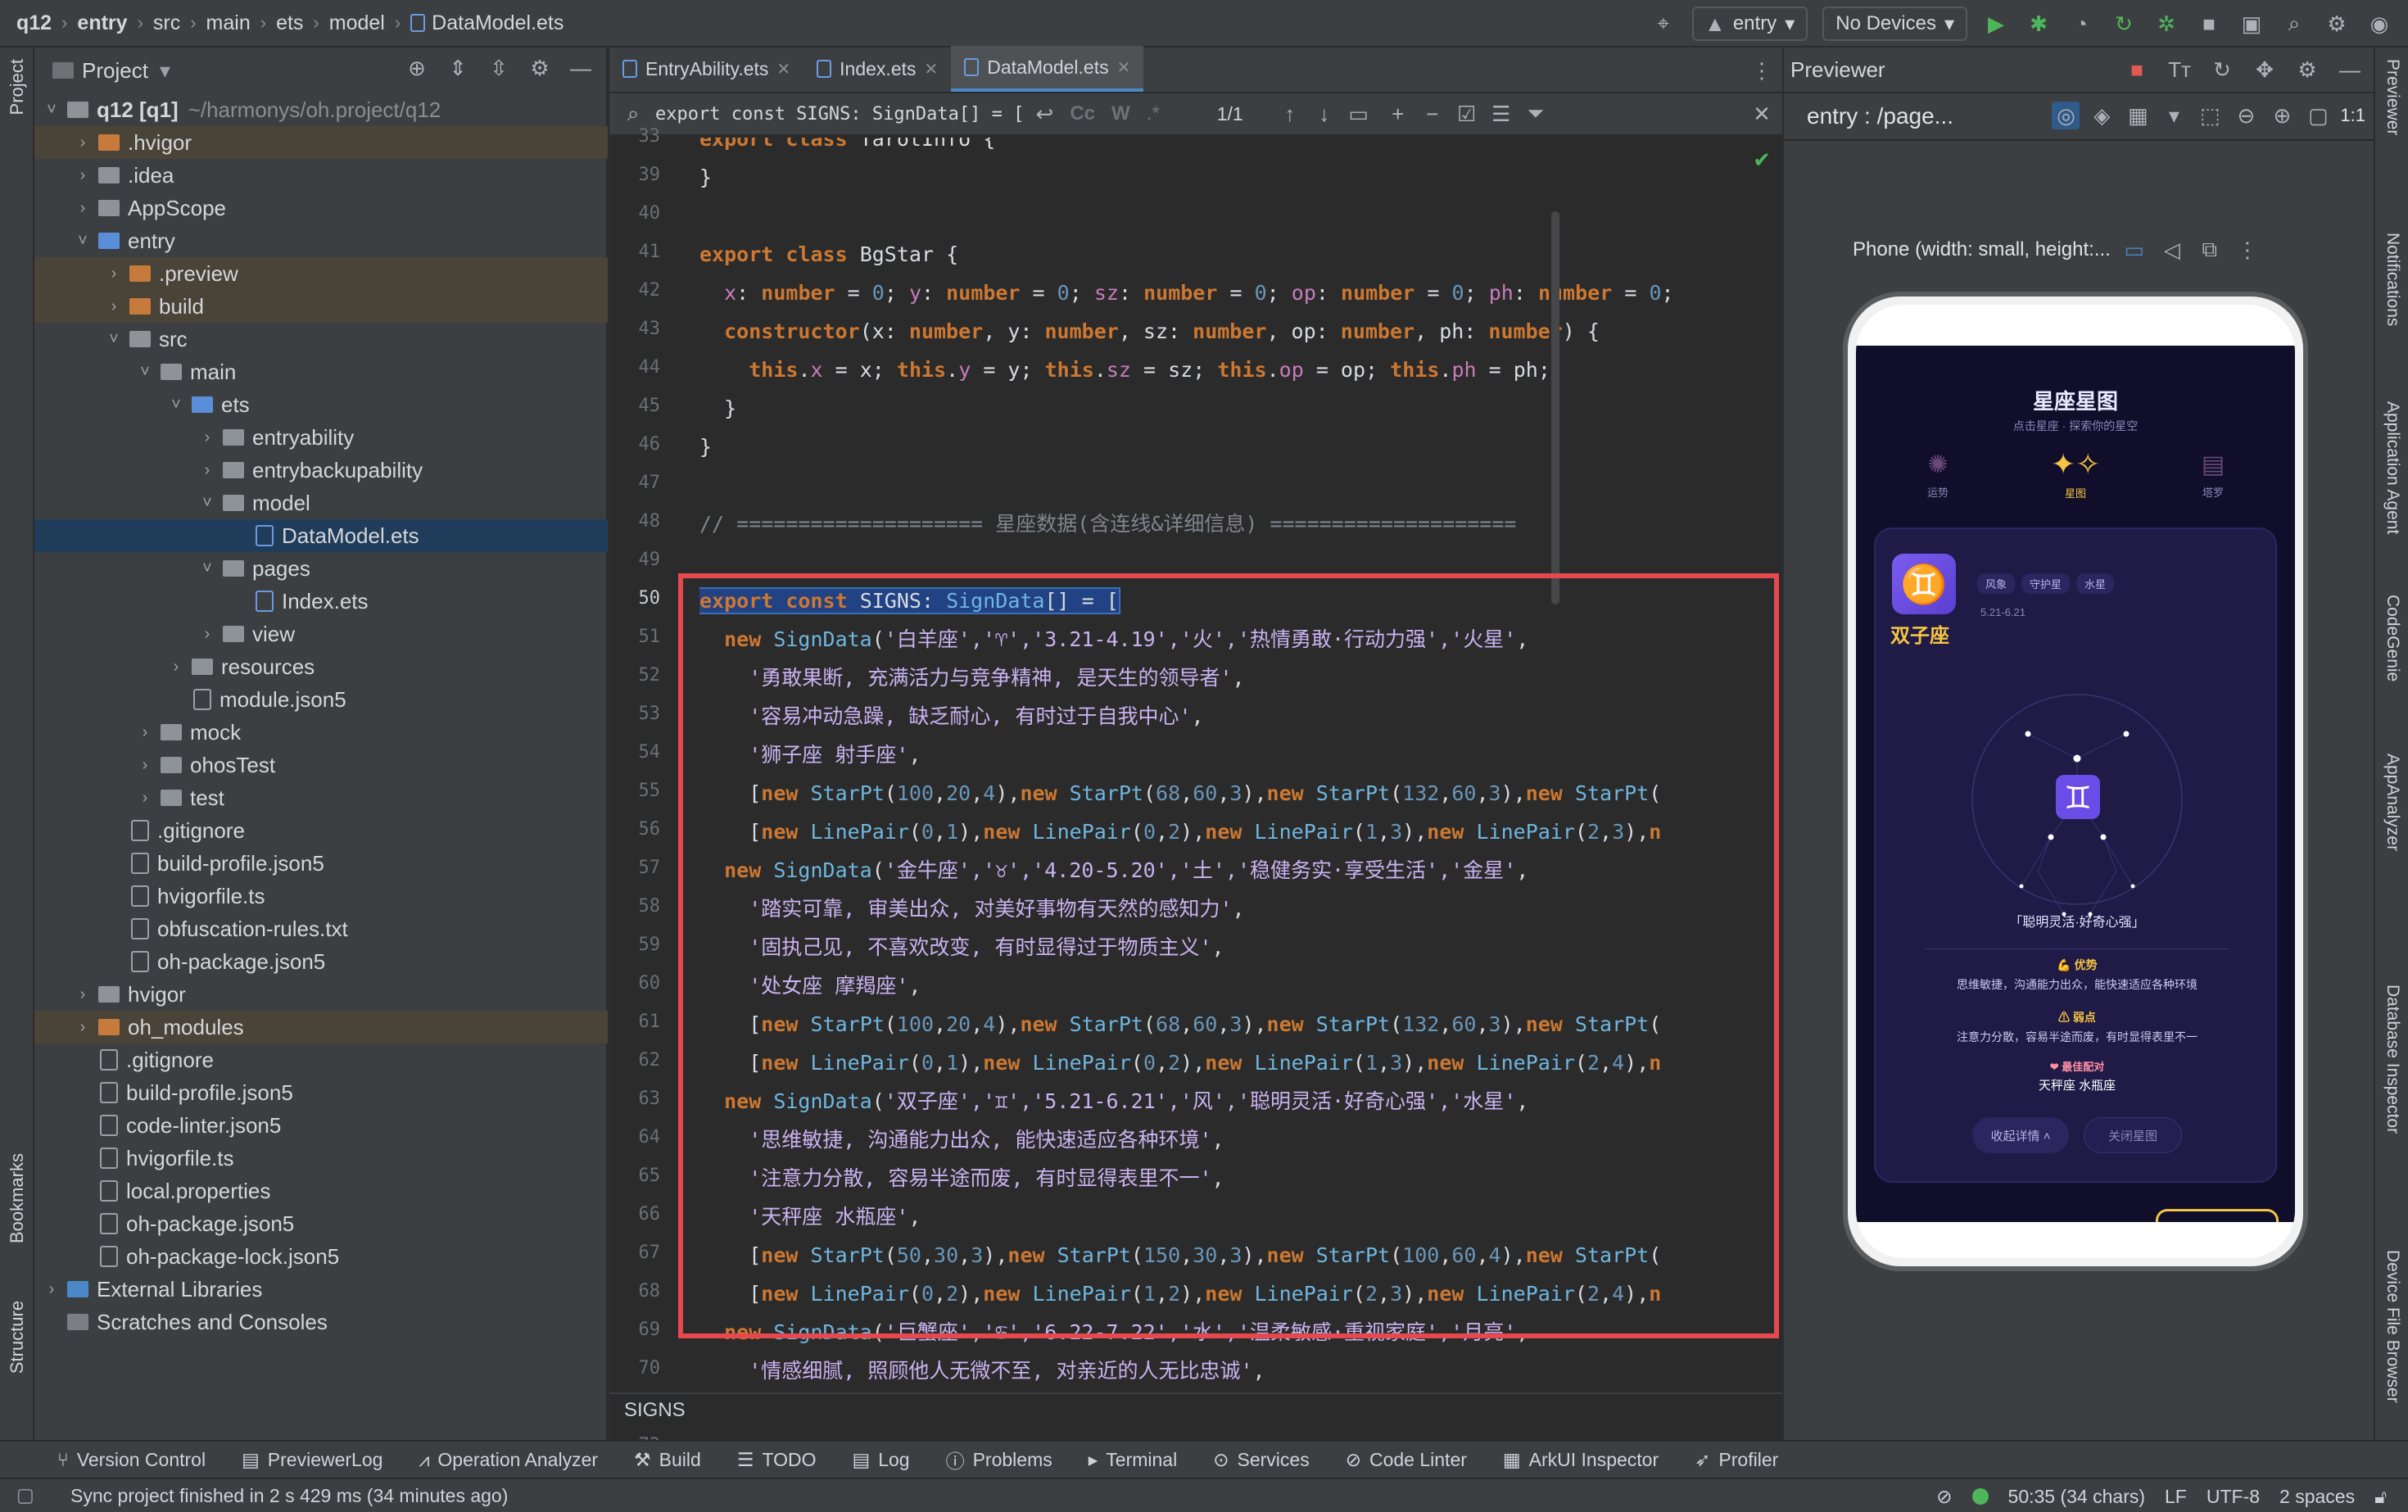 The width and height of the screenshot is (2408, 1512). Describe the element at coordinates (1467, 114) in the screenshot. I see `toggle-selection-icon: ☑` at that location.